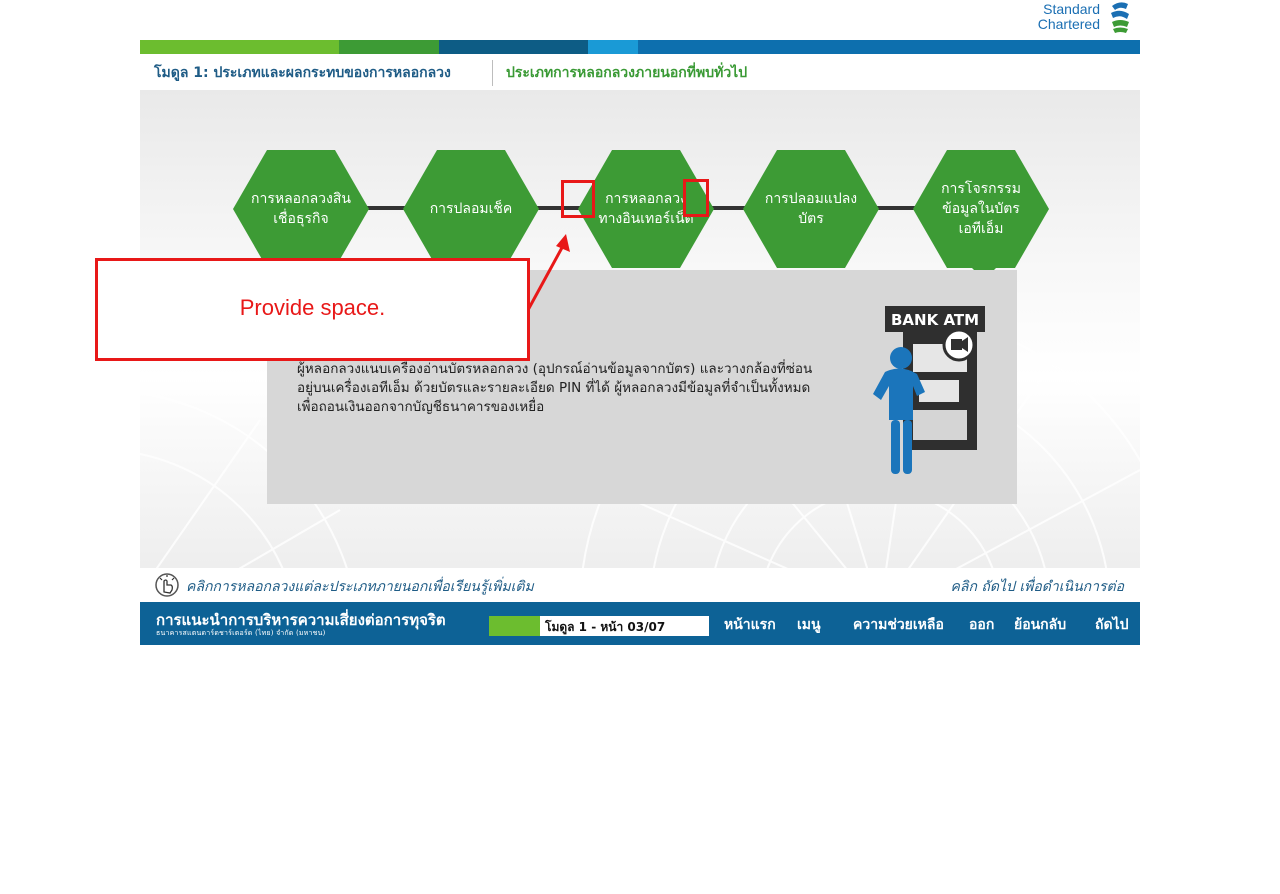 The image size is (1280, 894). What do you see at coordinates (750, 625) in the screenshot?
I see `home-button: หน้าแรก` at bounding box center [750, 625].